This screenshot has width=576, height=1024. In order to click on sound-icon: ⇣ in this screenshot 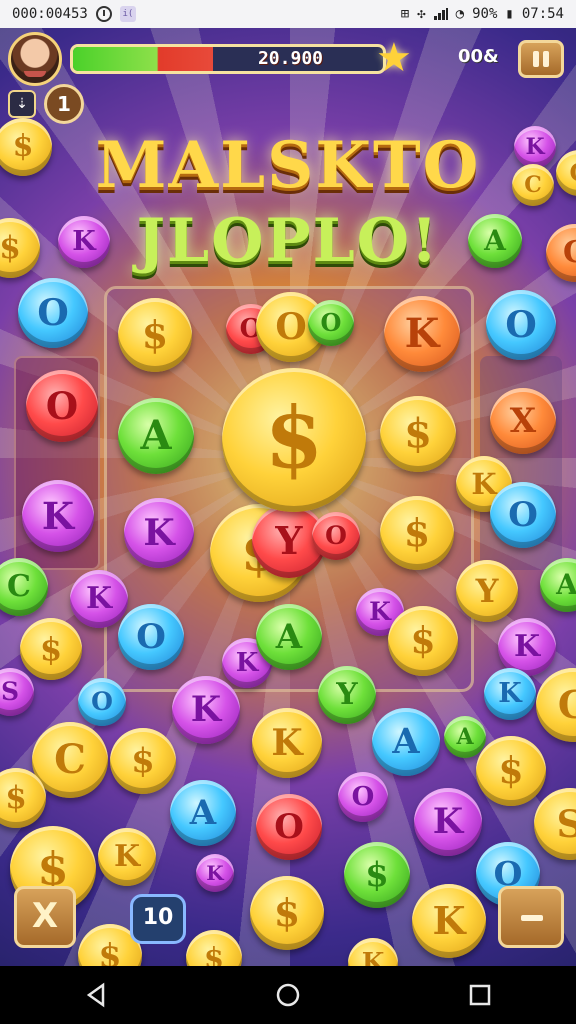, I will do `click(22, 104)`.